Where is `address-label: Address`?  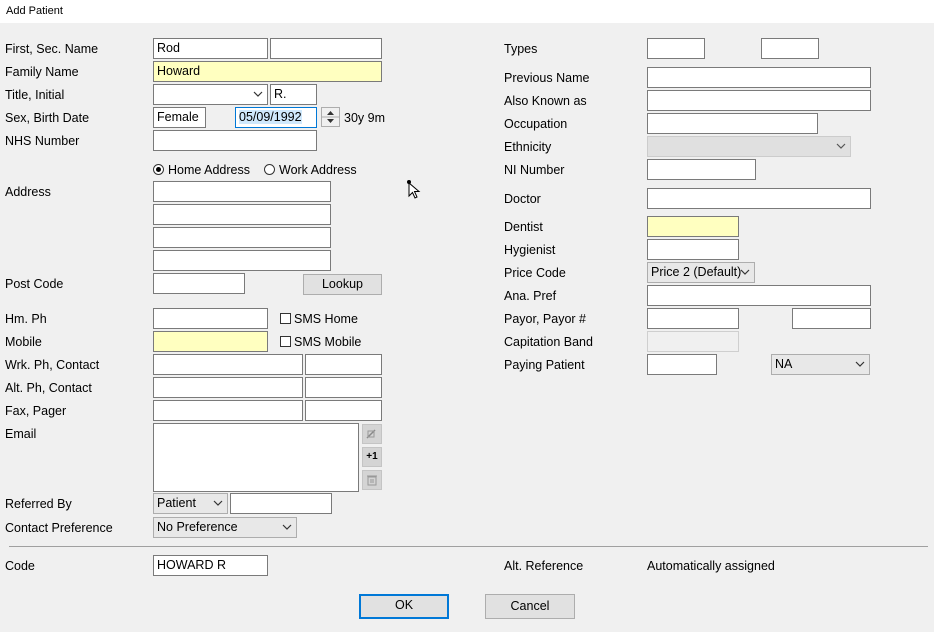 address-label: Address is located at coordinates (28, 192).